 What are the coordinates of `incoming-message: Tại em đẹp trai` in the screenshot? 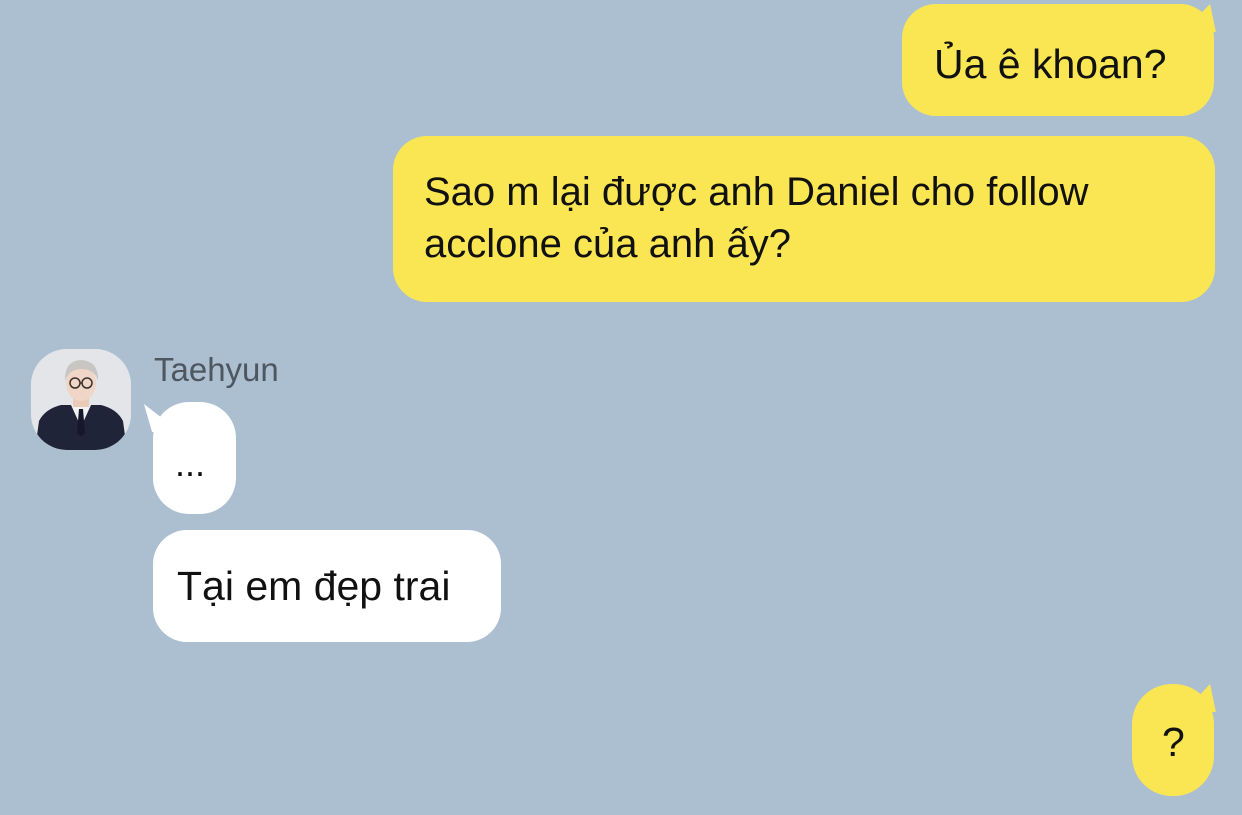 It's located at (327, 586).